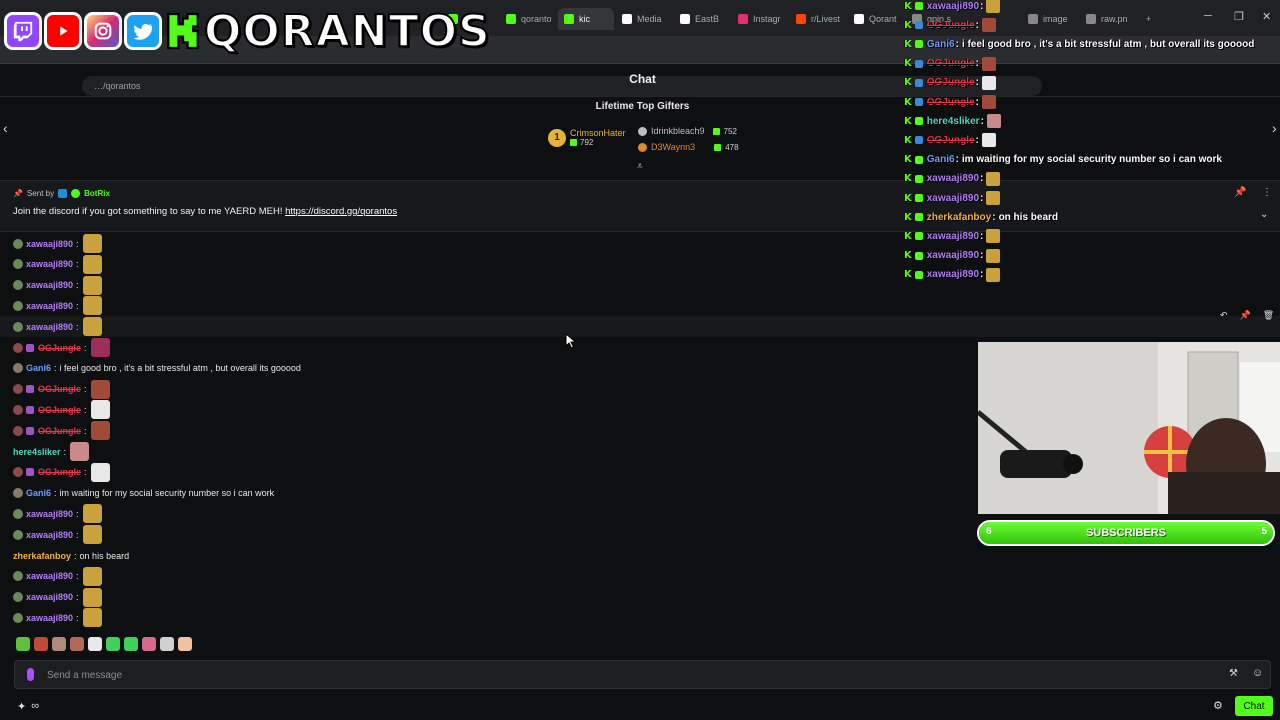 Image resolution: width=1280 pixels, height=720 pixels. Describe the element at coordinates (1224, 315) in the screenshot. I see `reply-icon: ↶` at that location.